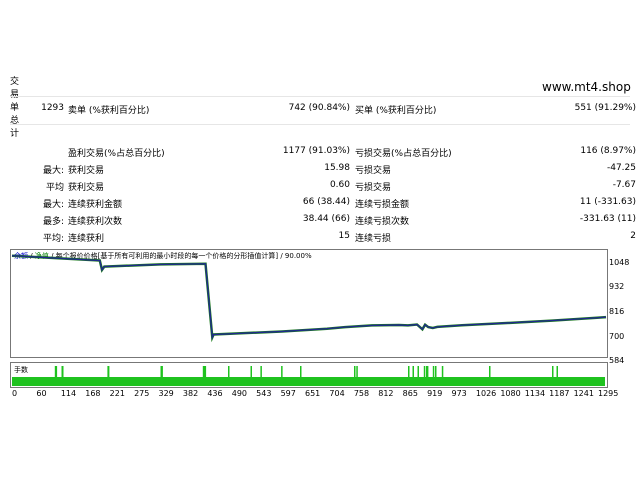 The image size is (640, 480). I want to click on stat-value: 2, so click(633, 236).